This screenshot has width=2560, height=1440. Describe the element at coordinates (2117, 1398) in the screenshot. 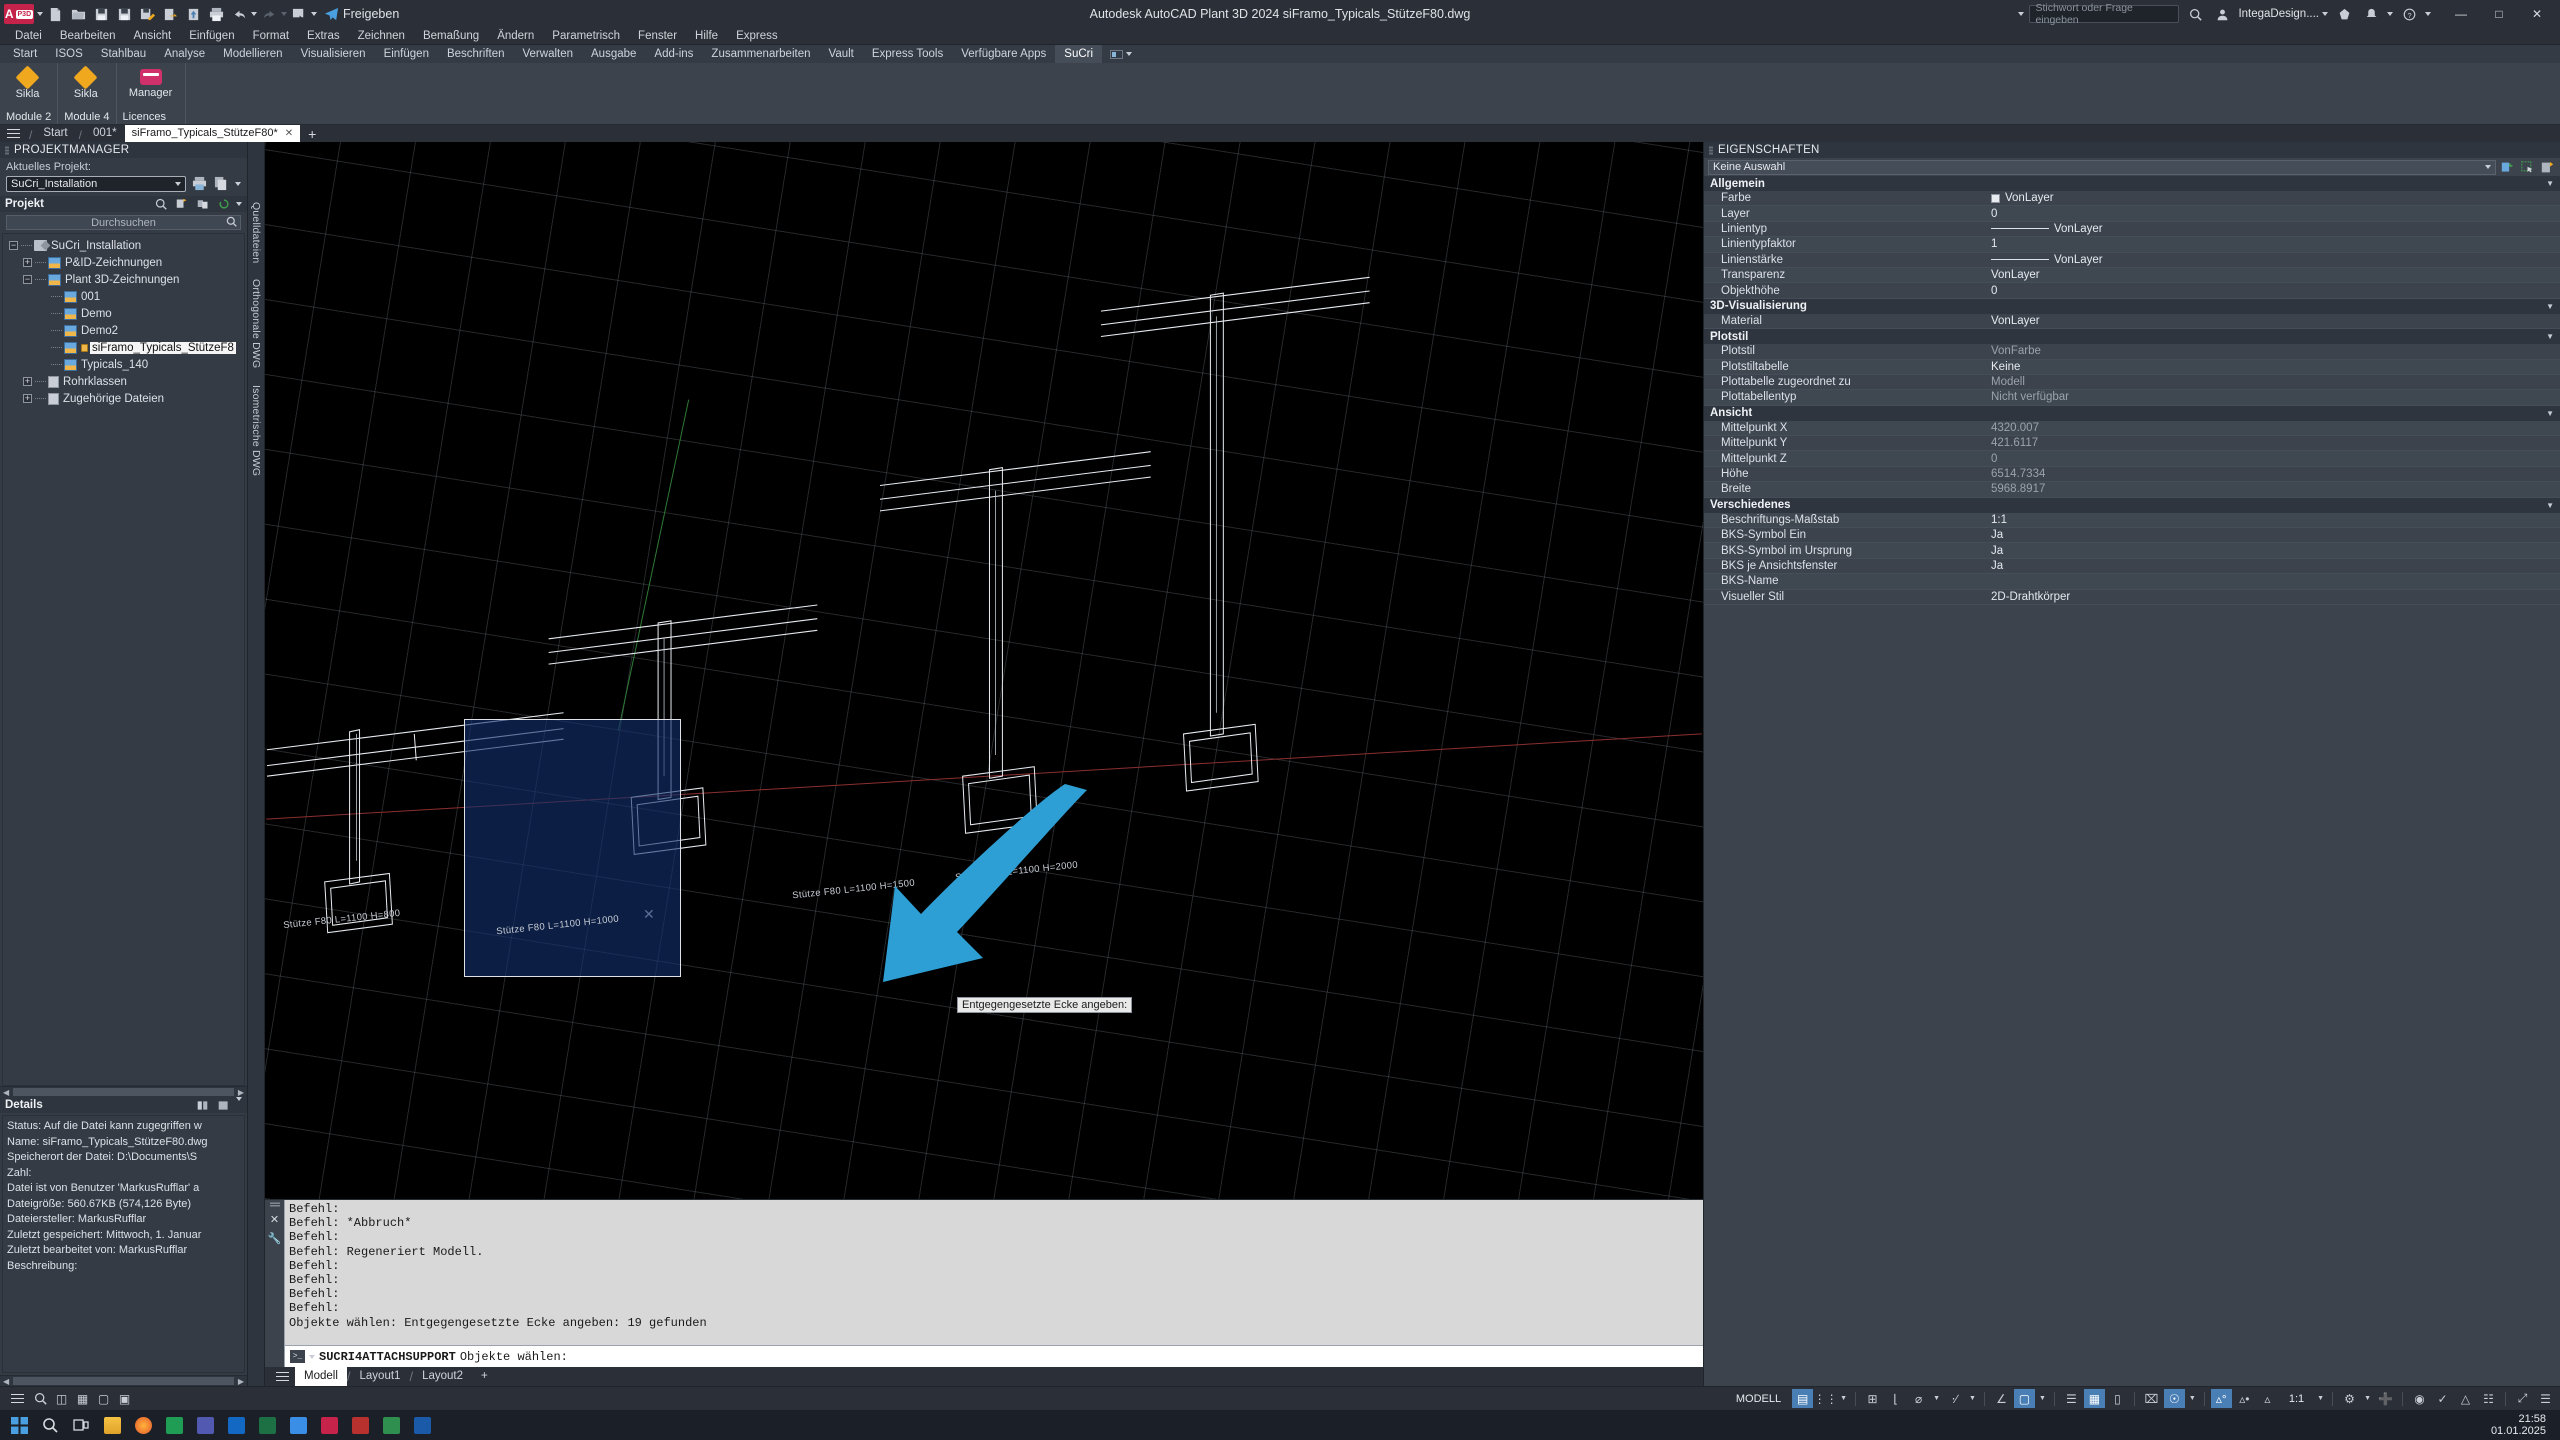

I see `transparency-icon: ▯` at that location.